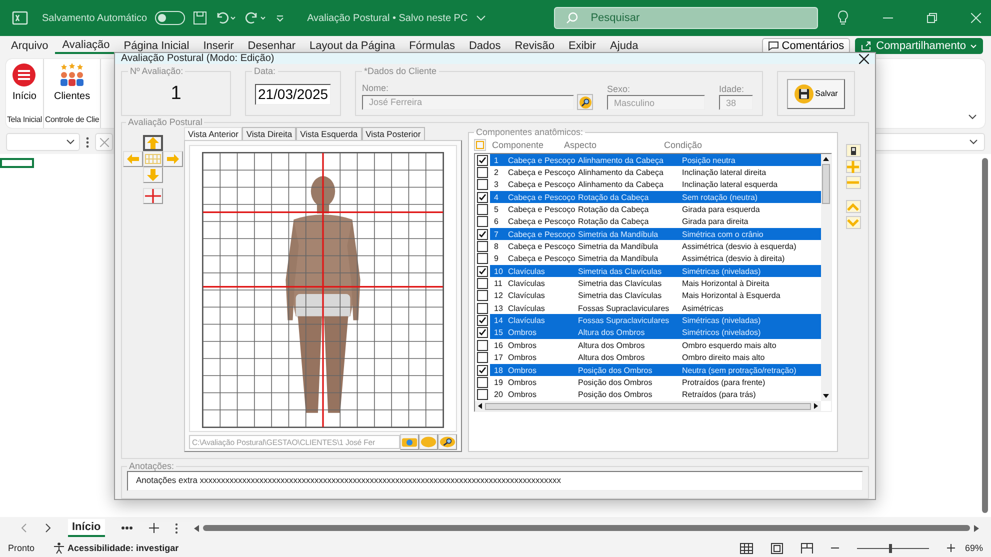  What do you see at coordinates (932, 18) in the screenshot?
I see `restore-icon` at bounding box center [932, 18].